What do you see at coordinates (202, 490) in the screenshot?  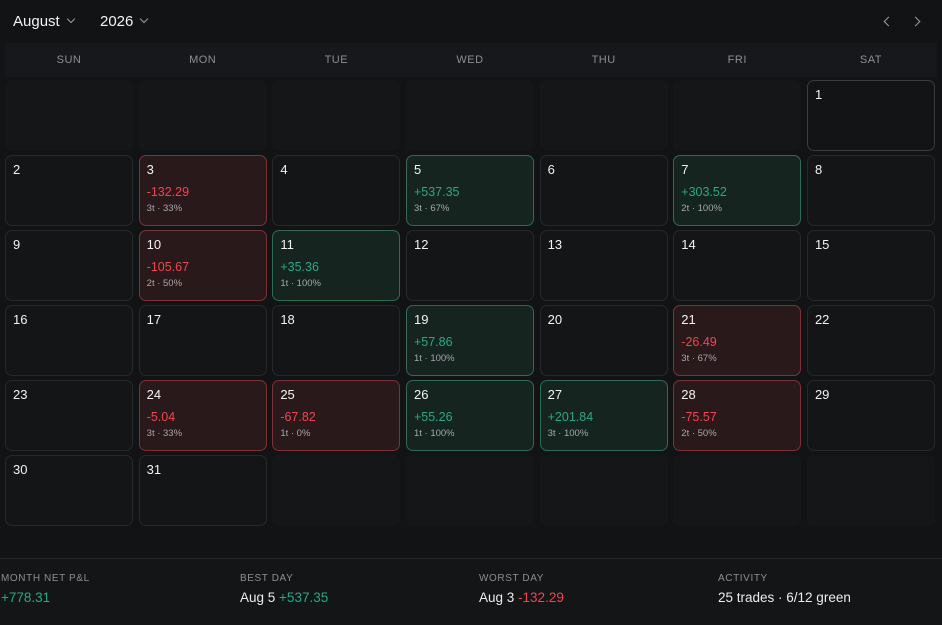 I see `day-cell-31: 31` at bounding box center [202, 490].